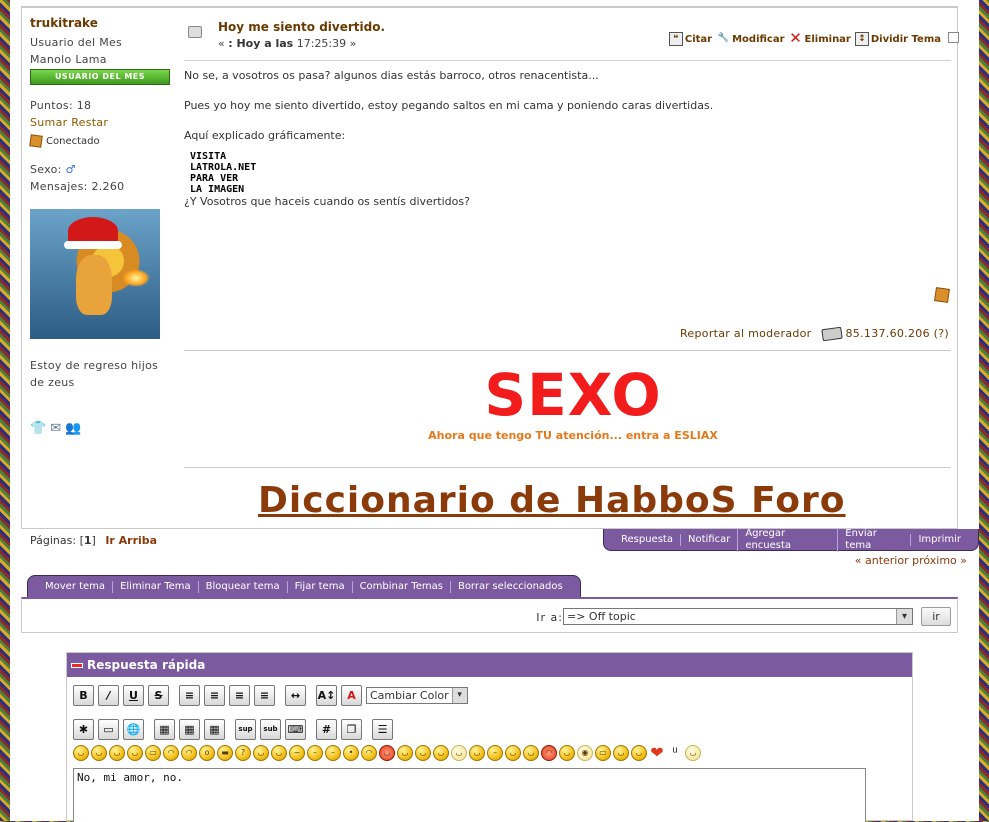 The image size is (989, 822). Describe the element at coordinates (207, 753) in the screenshot. I see `shocked-smiley-icon: o` at that location.